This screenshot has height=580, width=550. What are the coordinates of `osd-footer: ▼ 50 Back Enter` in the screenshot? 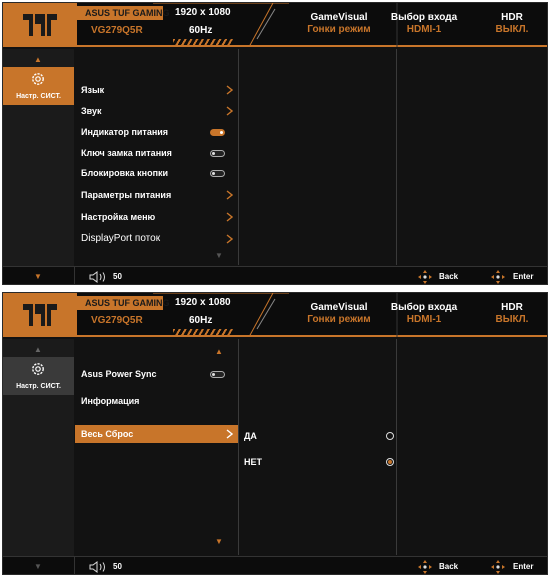 It's located at (275, 275).